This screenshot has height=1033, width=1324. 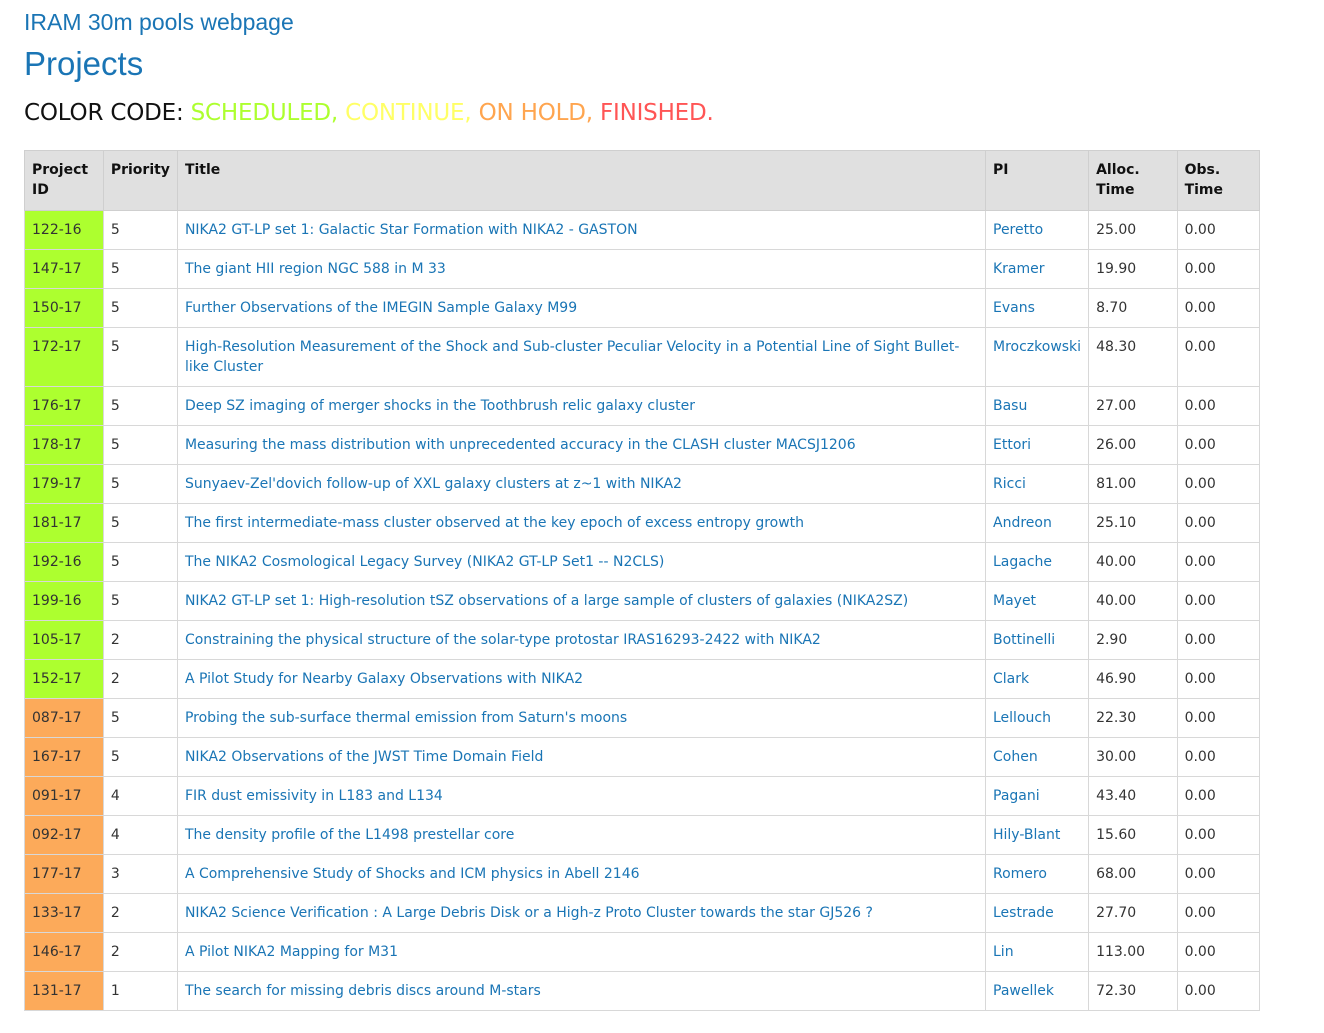 What do you see at coordinates (1022, 718) in the screenshot?
I see `pi-link: Lellouch` at bounding box center [1022, 718].